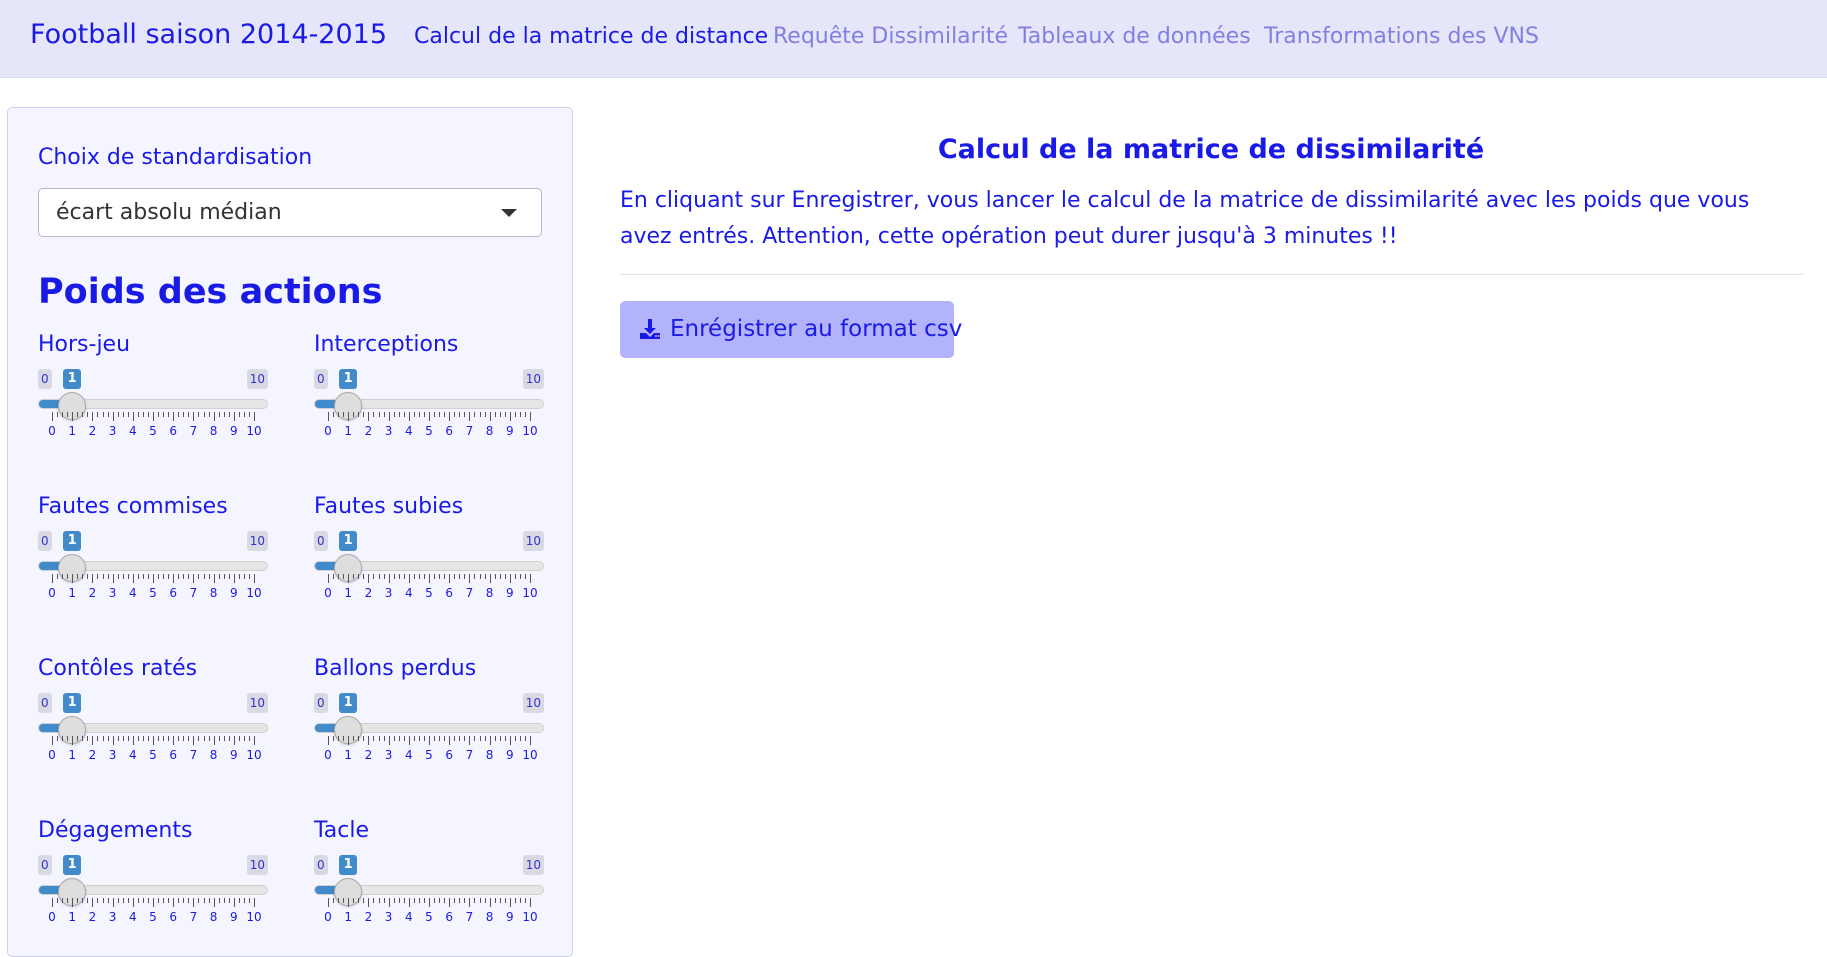  Describe the element at coordinates (72, 865) in the screenshot. I see `slider-current-value: 1` at that location.